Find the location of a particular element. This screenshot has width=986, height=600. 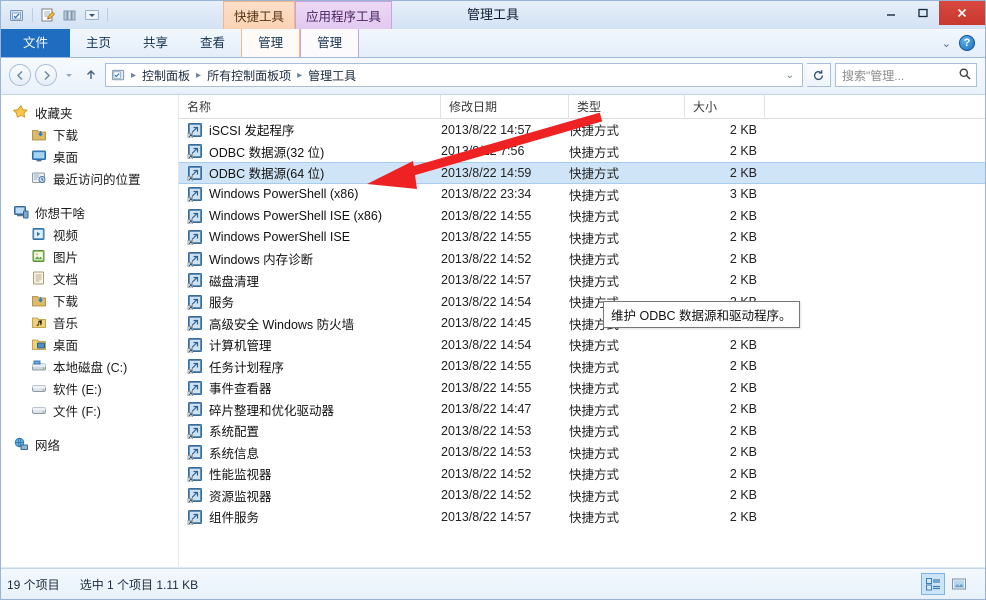

column-header-name: 名称 is located at coordinates (310, 107).